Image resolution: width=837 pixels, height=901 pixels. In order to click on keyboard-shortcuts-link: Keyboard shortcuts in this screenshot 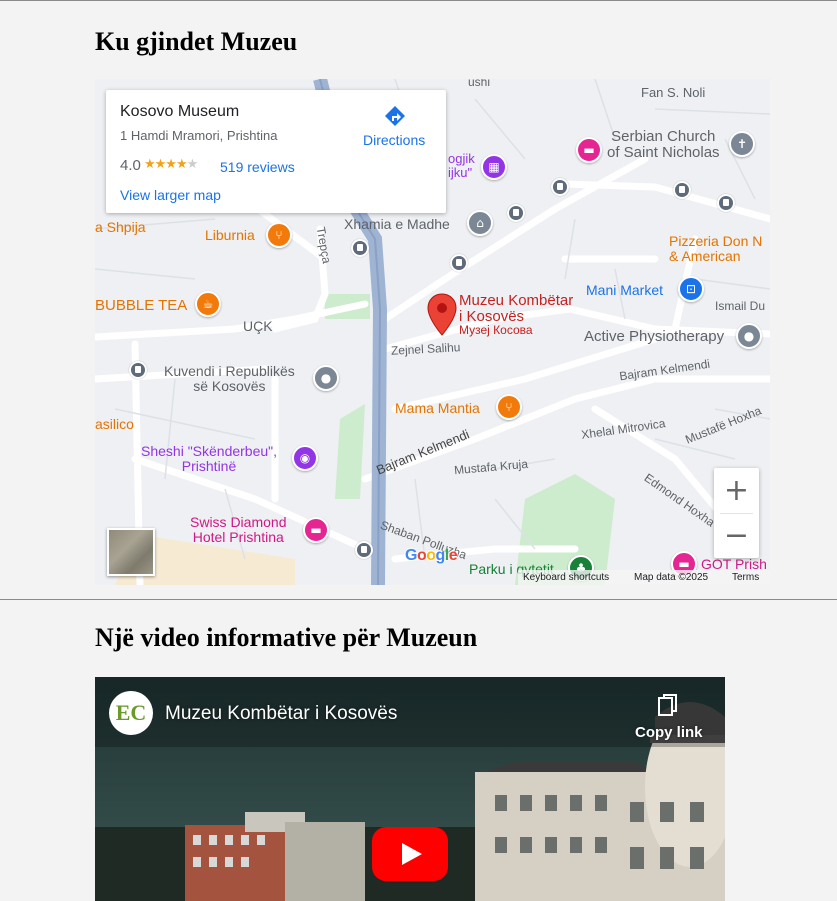, I will do `click(566, 577)`.